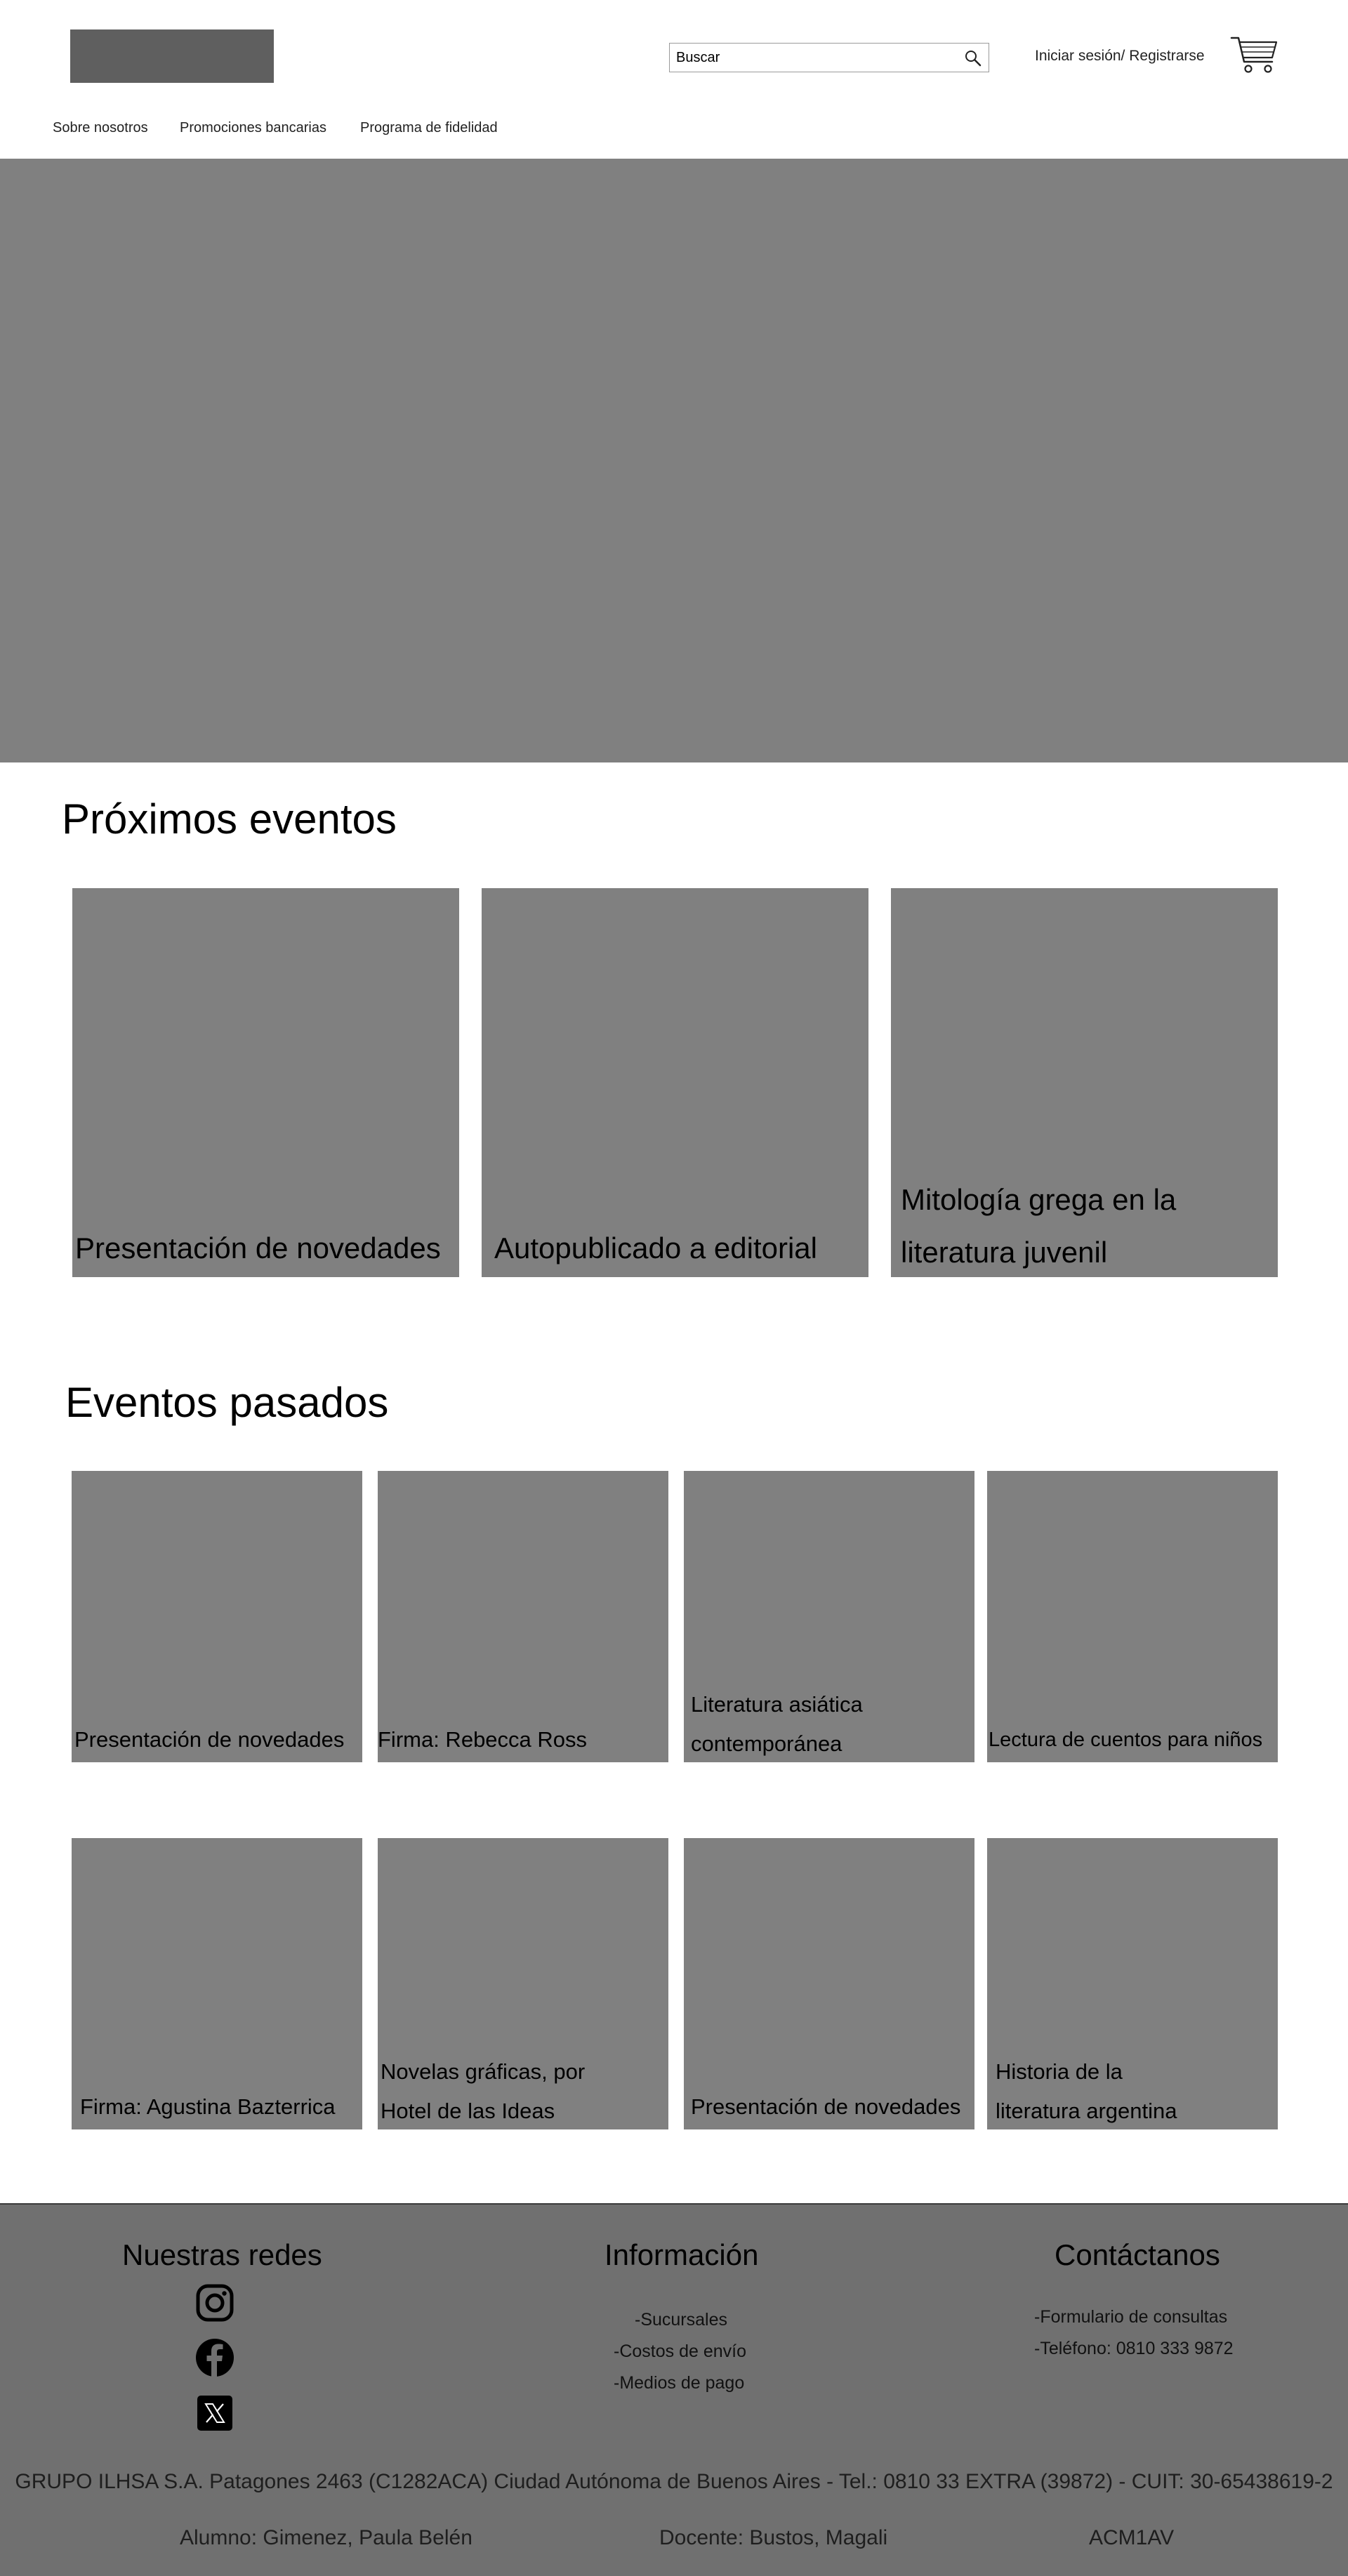  Describe the element at coordinates (681, 2320) in the screenshot. I see `footer-link-branches: -Sucursales` at that location.